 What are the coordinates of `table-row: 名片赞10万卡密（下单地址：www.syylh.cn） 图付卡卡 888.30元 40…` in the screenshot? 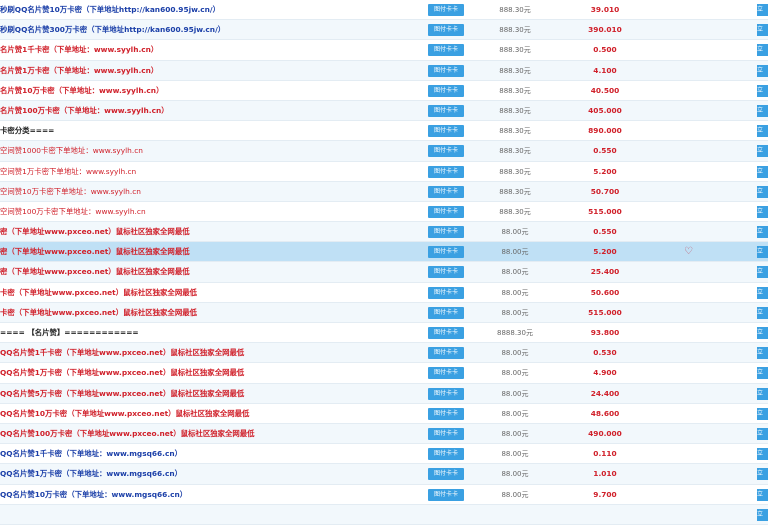 It's located at (384, 90).